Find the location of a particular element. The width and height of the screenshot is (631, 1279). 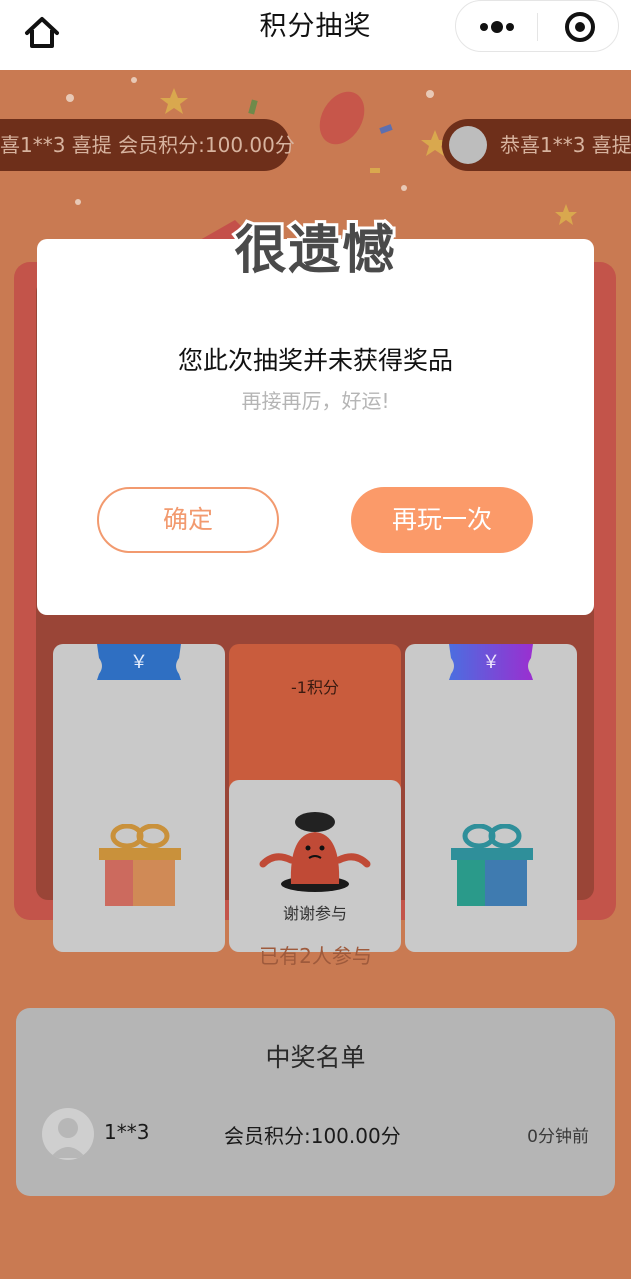

target-circle-icon is located at coordinates (580, 27).